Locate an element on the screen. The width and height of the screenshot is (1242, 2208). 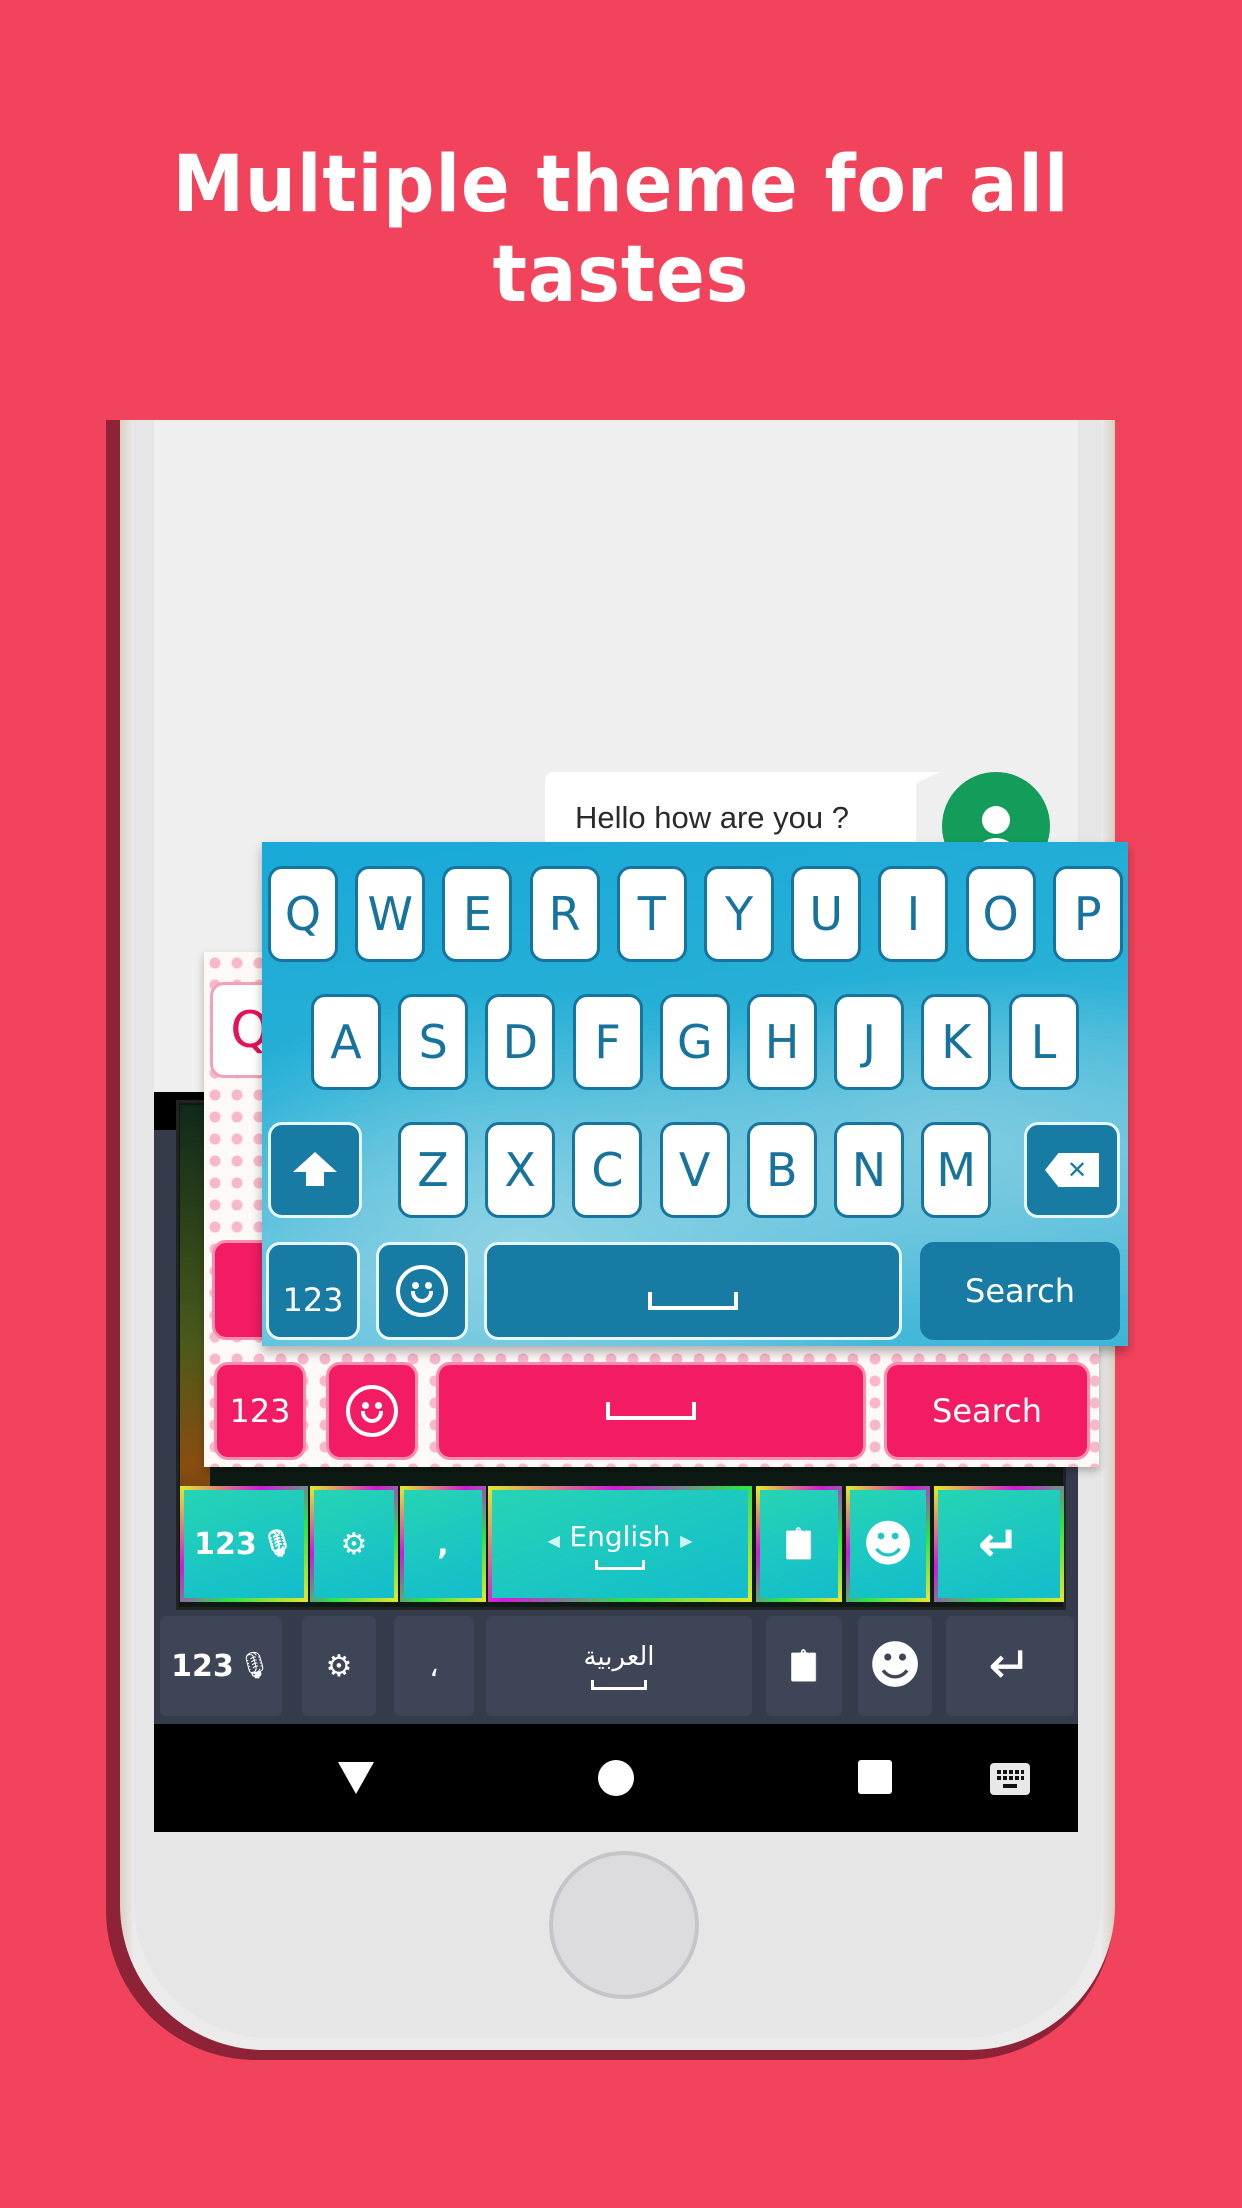
back-triangle-icon is located at coordinates (356, 1778).